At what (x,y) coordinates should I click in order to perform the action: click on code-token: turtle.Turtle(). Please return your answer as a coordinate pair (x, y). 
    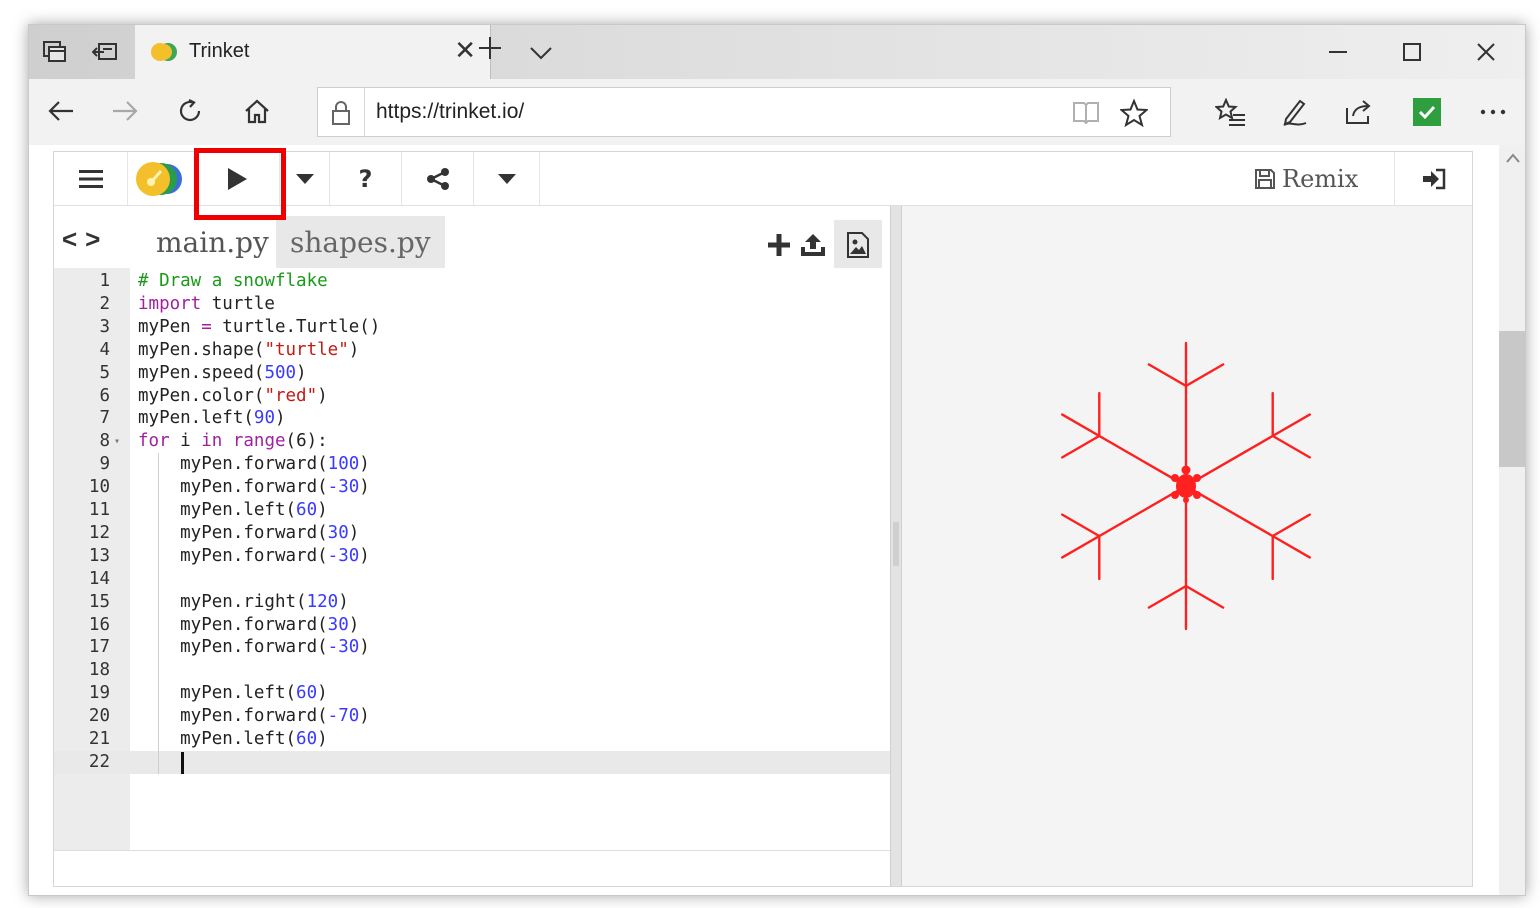
    Looking at the image, I should click on (296, 326).